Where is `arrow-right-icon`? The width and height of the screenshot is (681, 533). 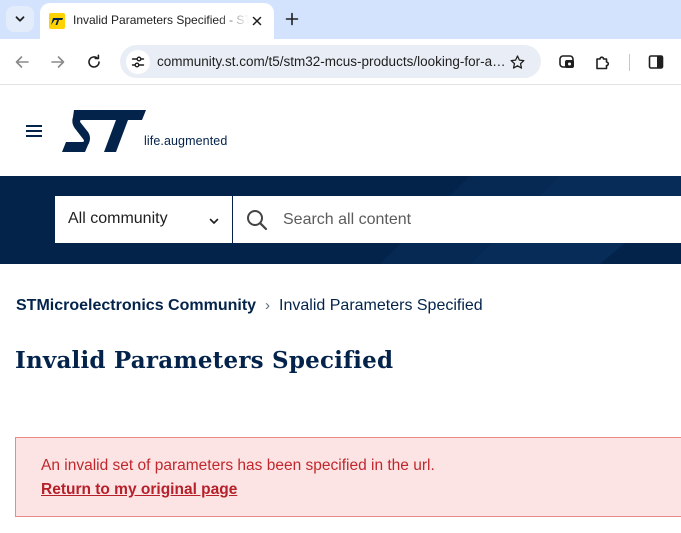 arrow-right-icon is located at coordinates (58, 62).